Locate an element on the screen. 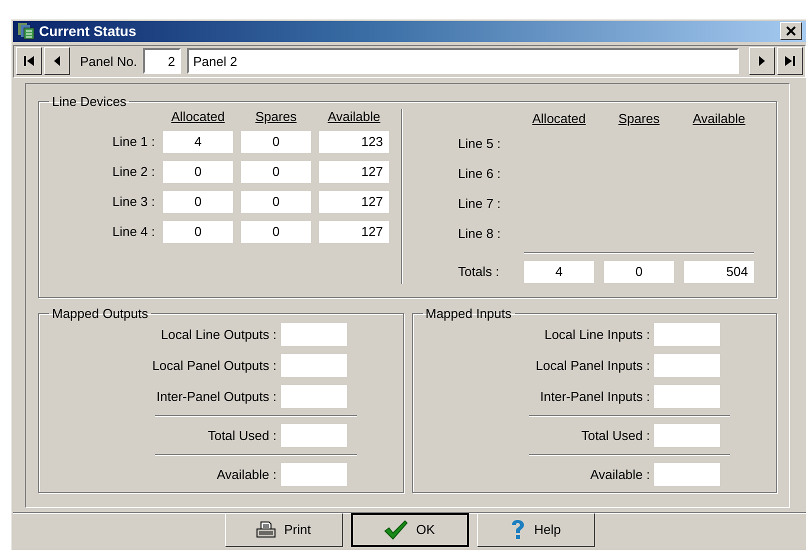  first-record-icon is located at coordinates (29, 61).